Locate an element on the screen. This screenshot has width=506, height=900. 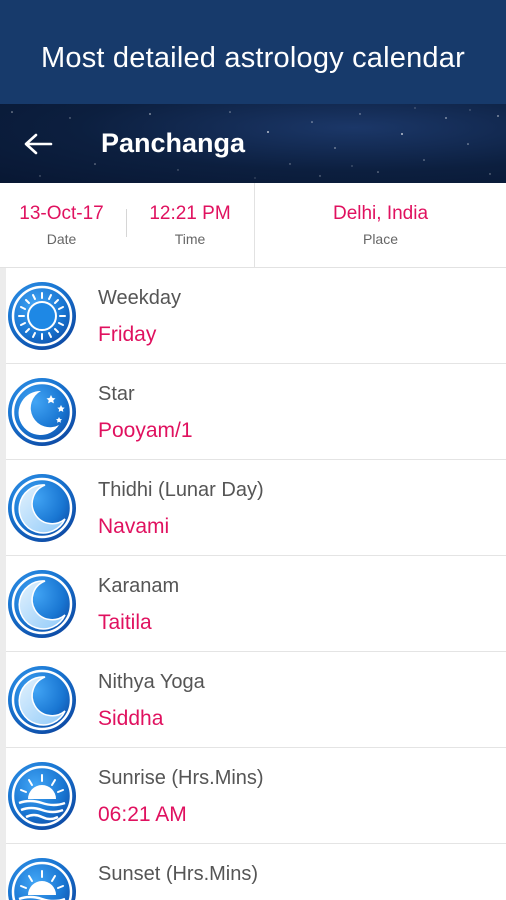
row-value: Siddha is located at coordinates (131, 718).